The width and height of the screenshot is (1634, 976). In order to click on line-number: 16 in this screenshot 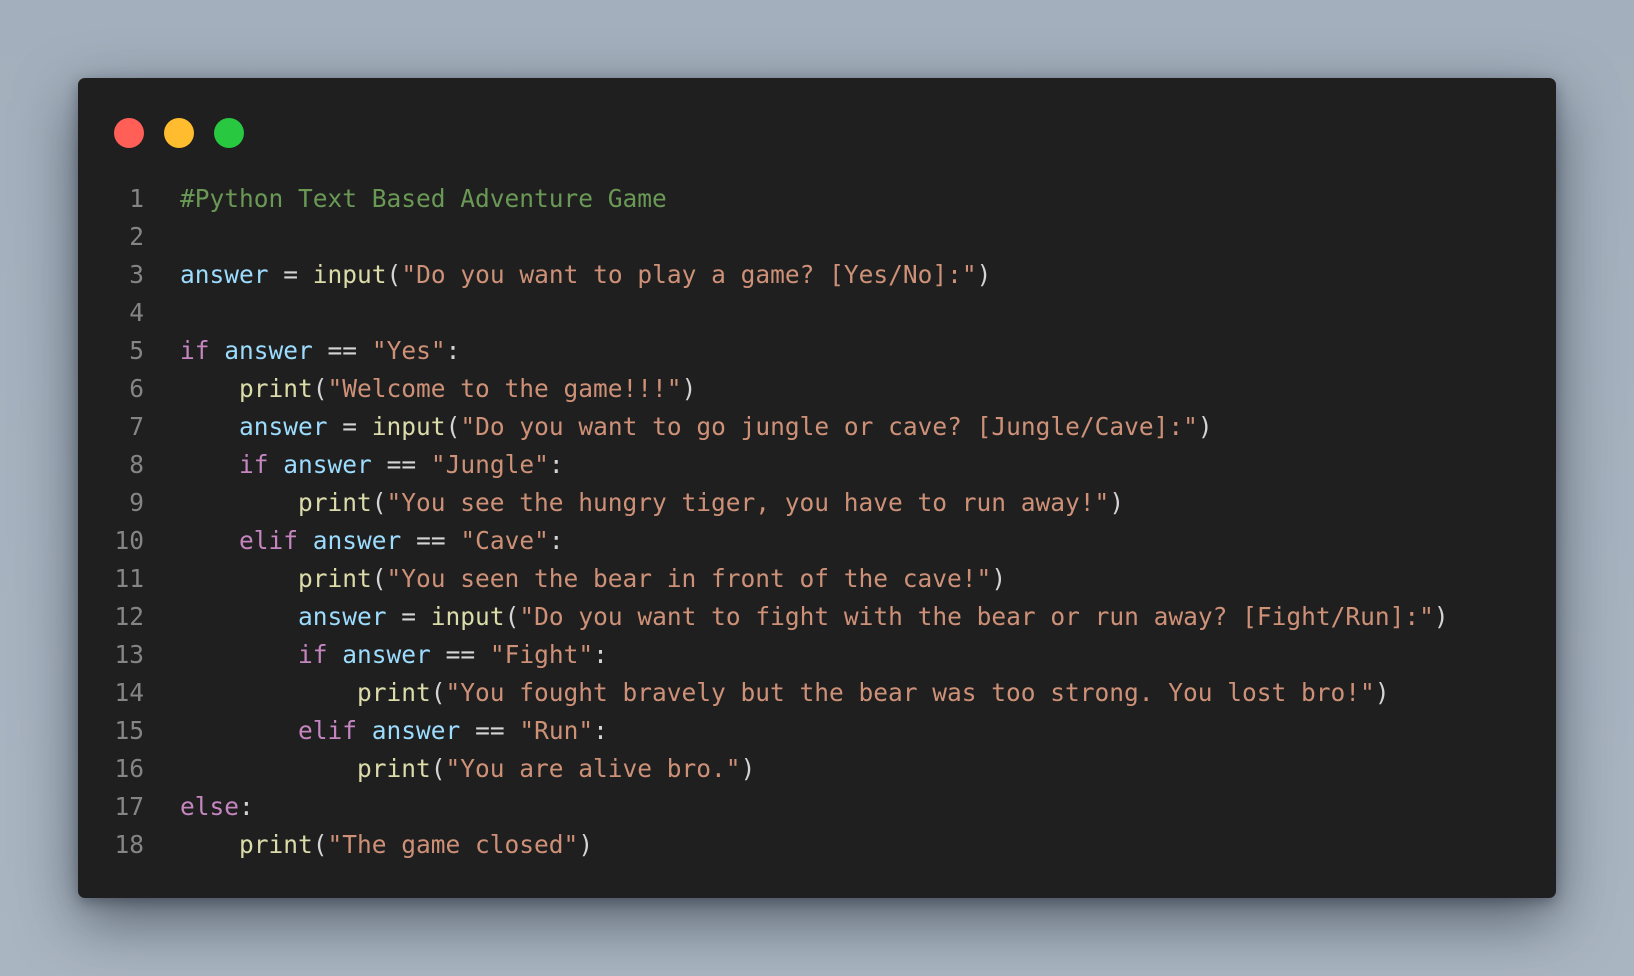, I will do `click(129, 768)`.